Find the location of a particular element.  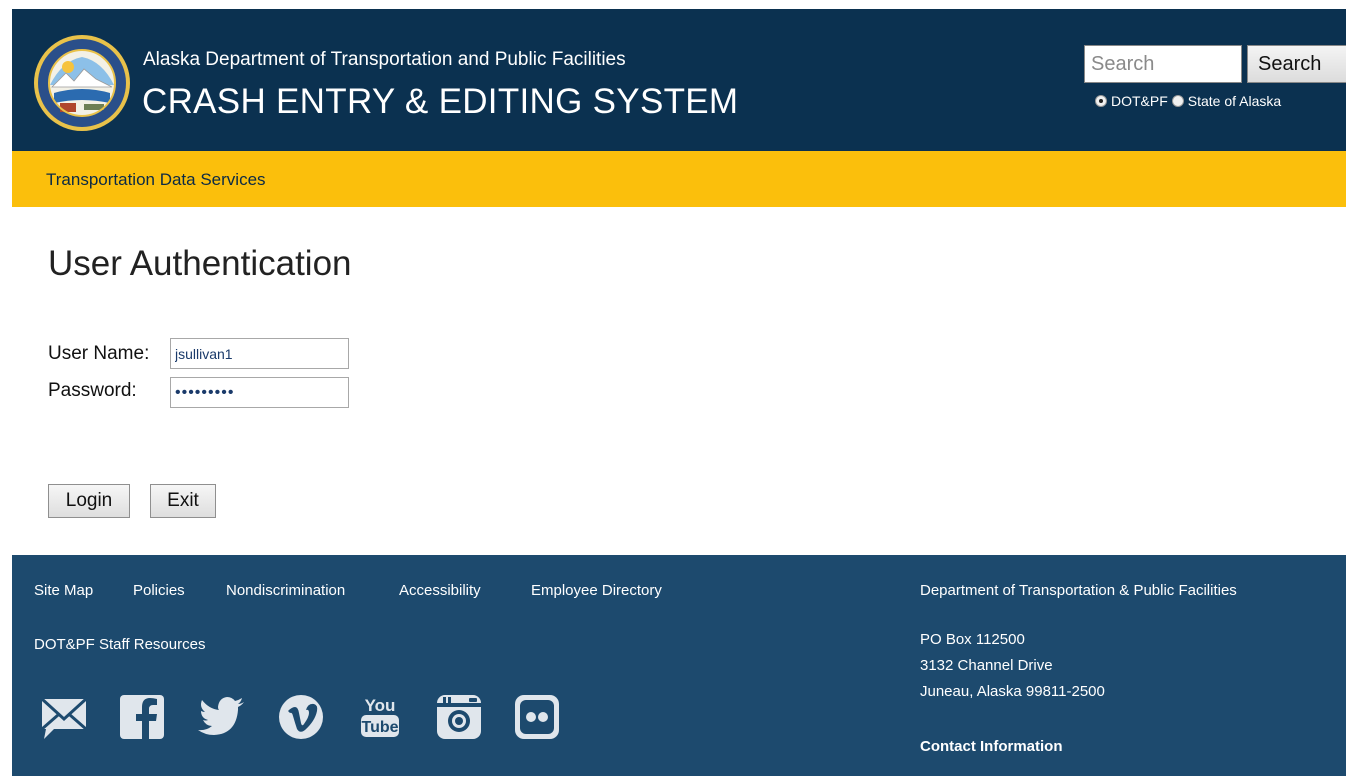

instagram-icon is located at coordinates (459, 715).